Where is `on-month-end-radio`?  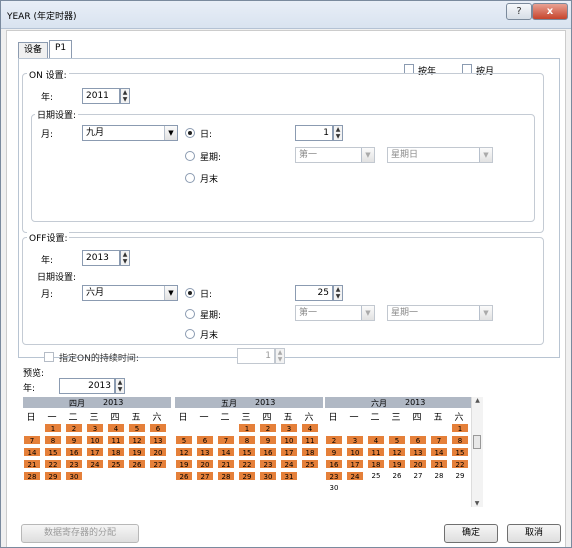 on-month-end-radio is located at coordinates (190, 178).